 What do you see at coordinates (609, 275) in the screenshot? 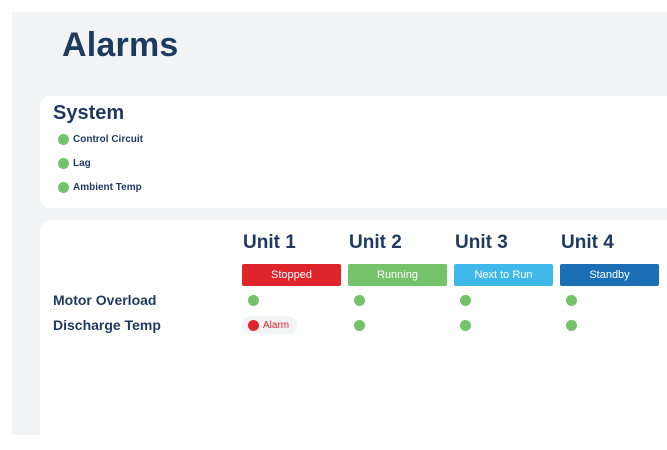
I see `unit-4-status-badge: Standby` at bounding box center [609, 275].